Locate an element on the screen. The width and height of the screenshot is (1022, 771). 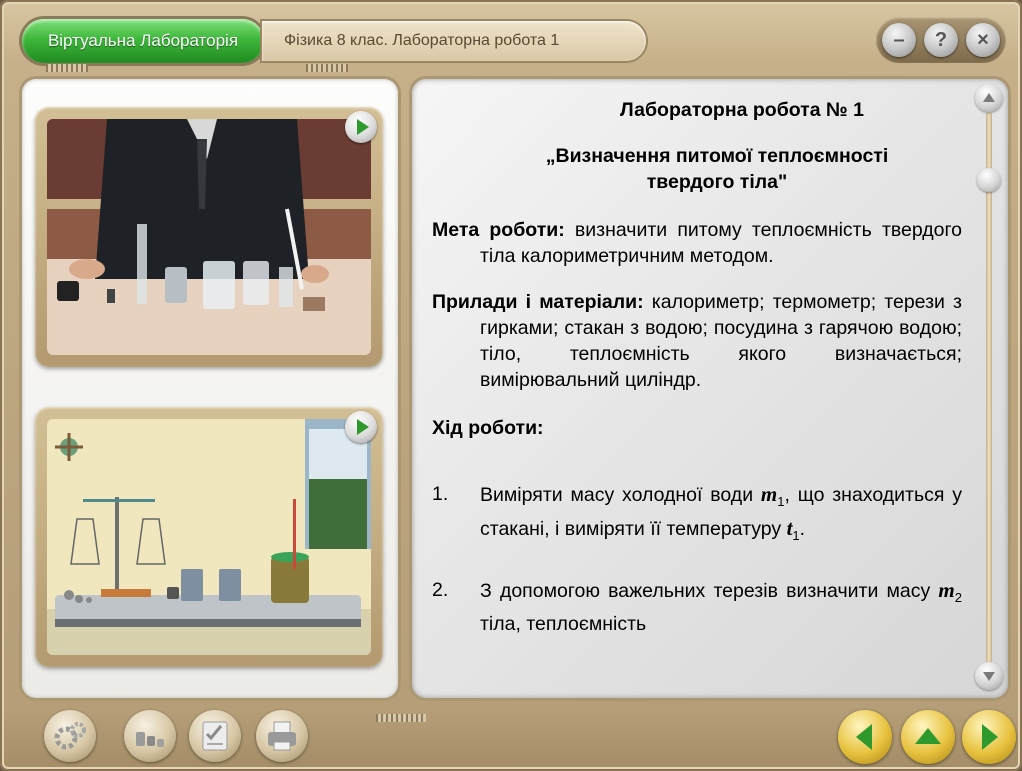
materials-label: Прилади і матеріали: is located at coordinates (538, 302).